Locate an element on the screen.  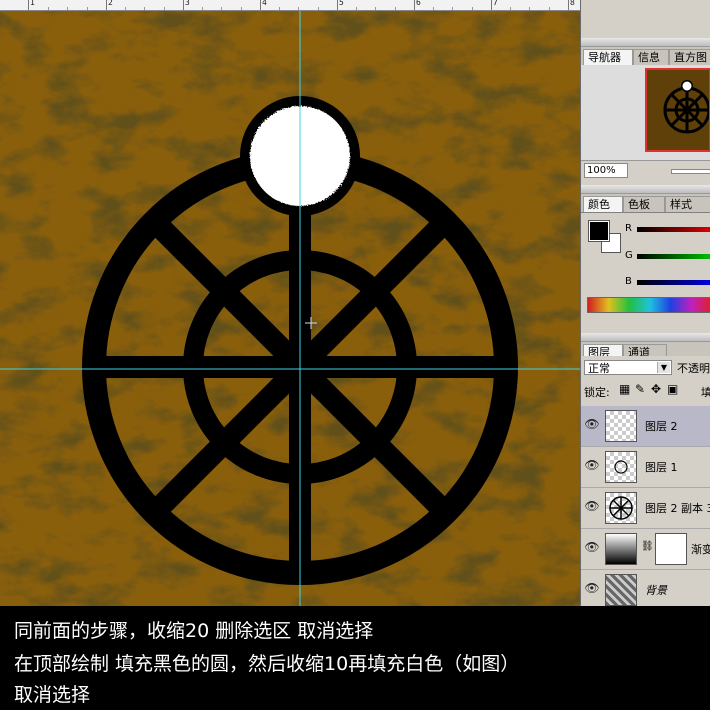
opacity-label: 不透明 is located at coordinates (693, 368).